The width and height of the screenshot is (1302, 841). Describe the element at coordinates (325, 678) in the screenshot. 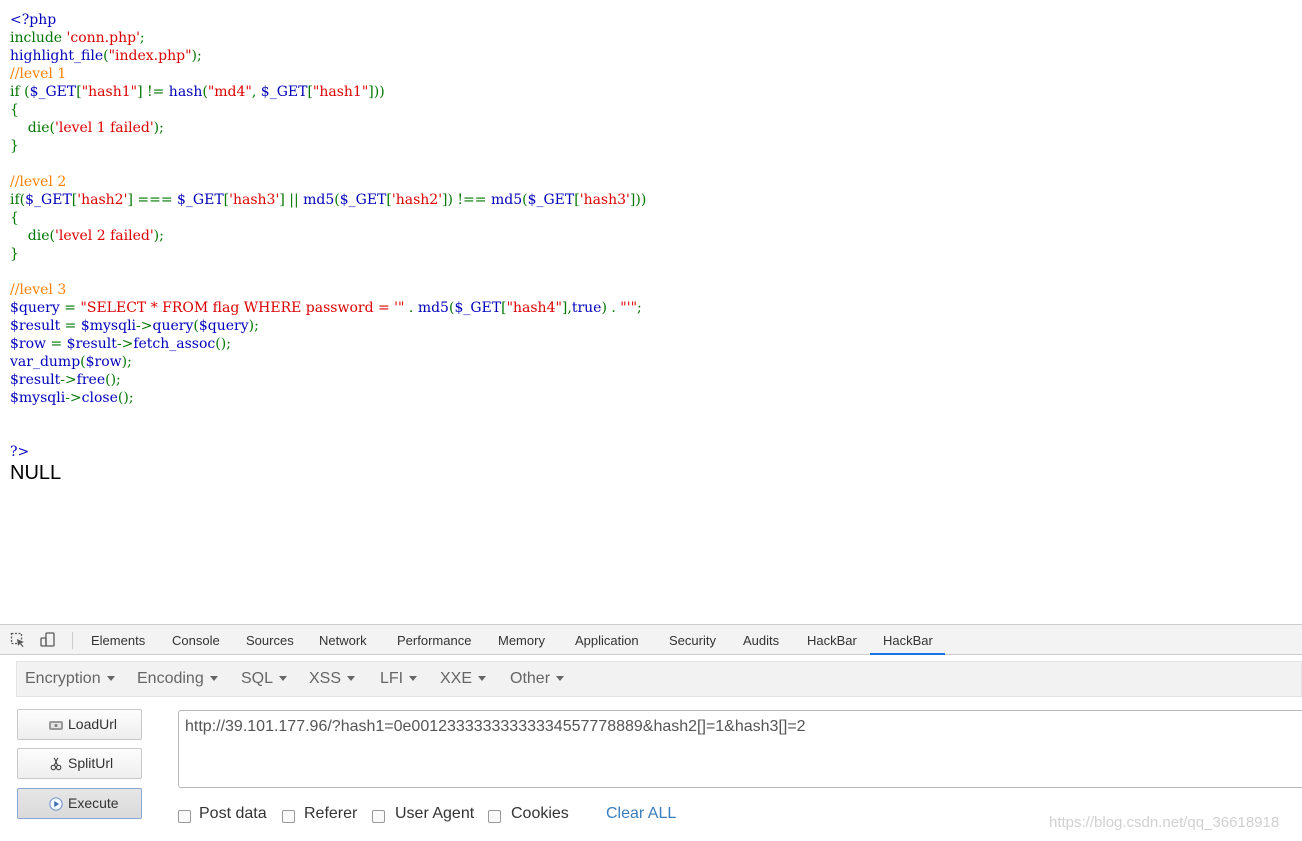

I see `menu-xss-label: XSS` at that location.